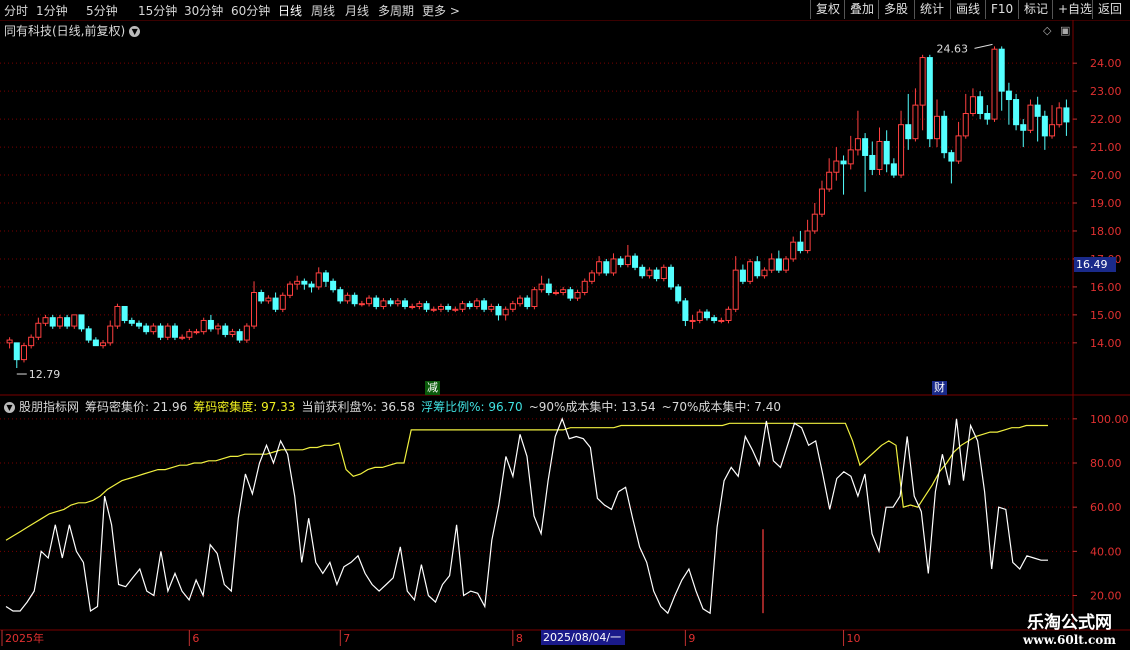 The image size is (1130, 650). Describe the element at coordinates (396, 10) in the screenshot. I see `period-tab-multi: 多周期` at that location.